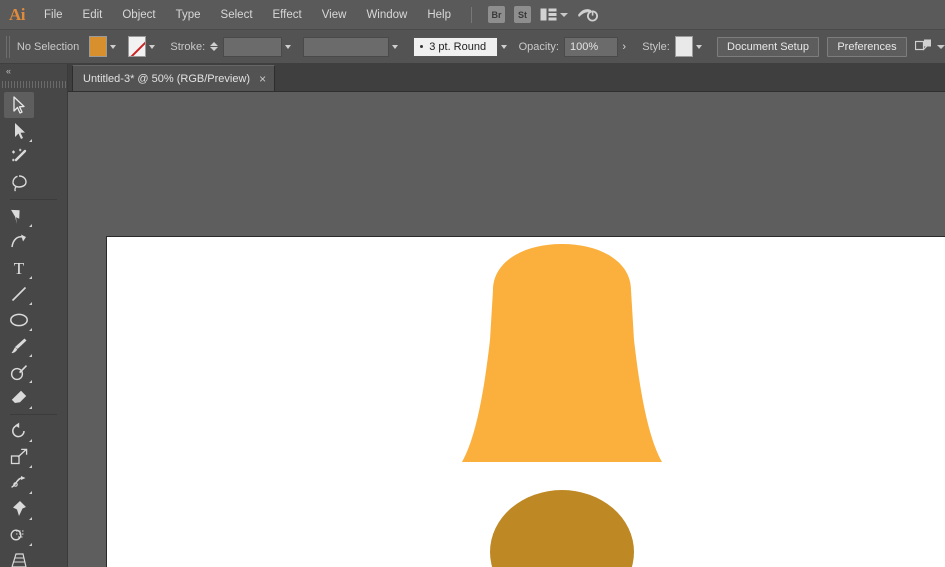 The image size is (945, 567). I want to click on preferences-button: Preferences, so click(867, 46).